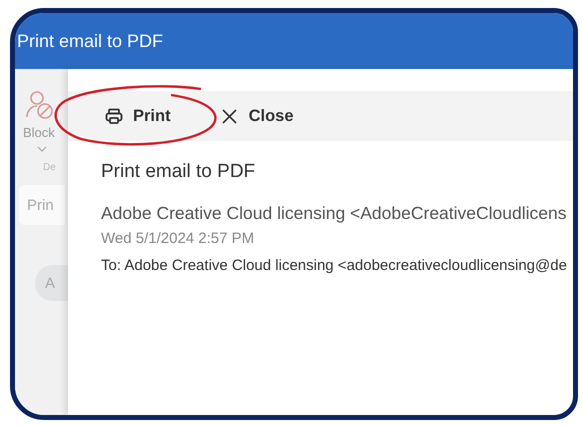 The height and width of the screenshot is (426, 583). Describe the element at coordinates (40, 105) in the screenshot. I see `block-person-icon` at that location.